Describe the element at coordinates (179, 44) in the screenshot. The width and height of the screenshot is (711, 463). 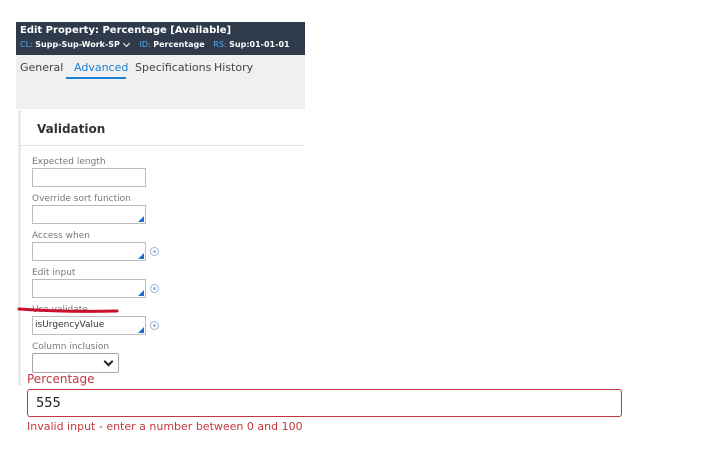
I see `id-value: Percentage` at that location.